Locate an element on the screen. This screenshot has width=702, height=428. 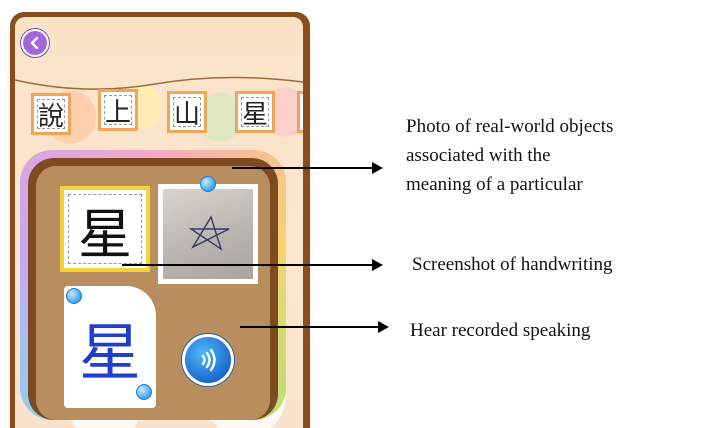
annotation-handwriting: Screenshot of handwriting is located at coordinates (512, 264).